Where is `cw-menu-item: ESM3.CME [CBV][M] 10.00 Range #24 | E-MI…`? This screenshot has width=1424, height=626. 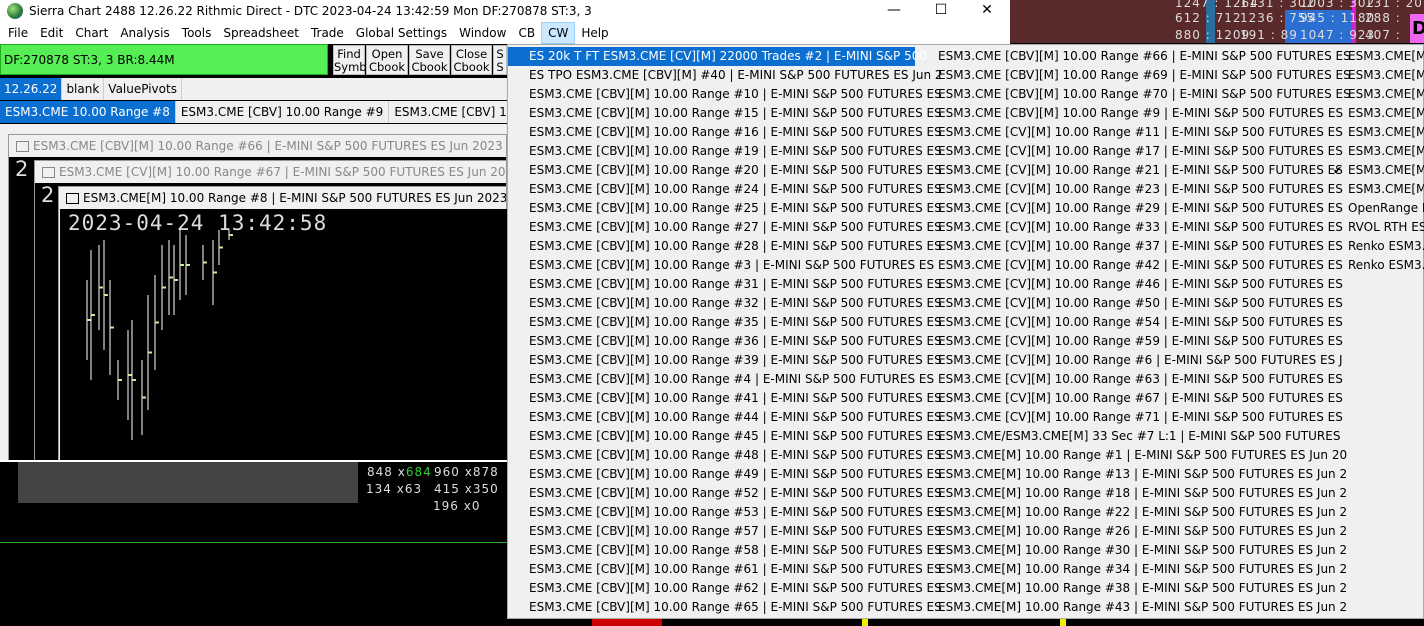
cw-menu-item: ESM3.CME [CBV][M] 10.00 Range #24 | E-MI… is located at coordinates (725, 189).